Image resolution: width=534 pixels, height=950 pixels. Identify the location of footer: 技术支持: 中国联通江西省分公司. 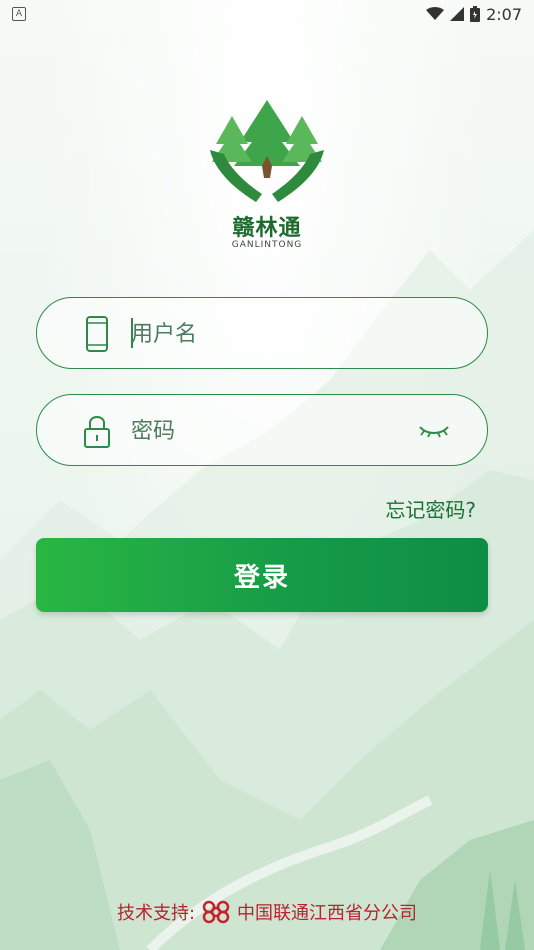
(267, 912).